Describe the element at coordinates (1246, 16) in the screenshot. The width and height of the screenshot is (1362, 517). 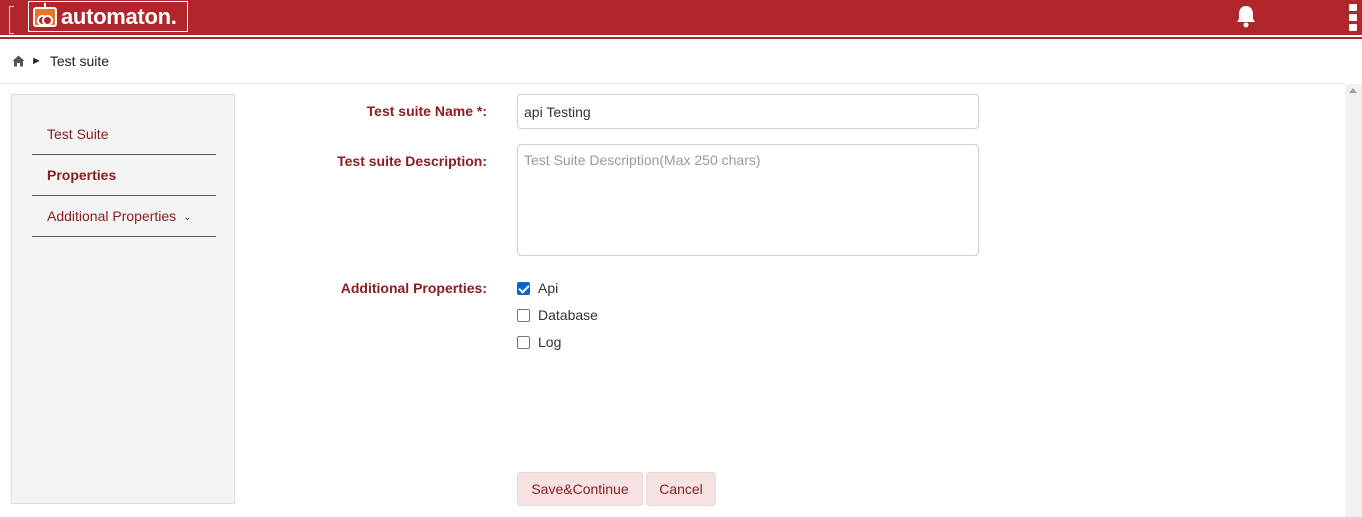
I see `bell-icon` at that location.